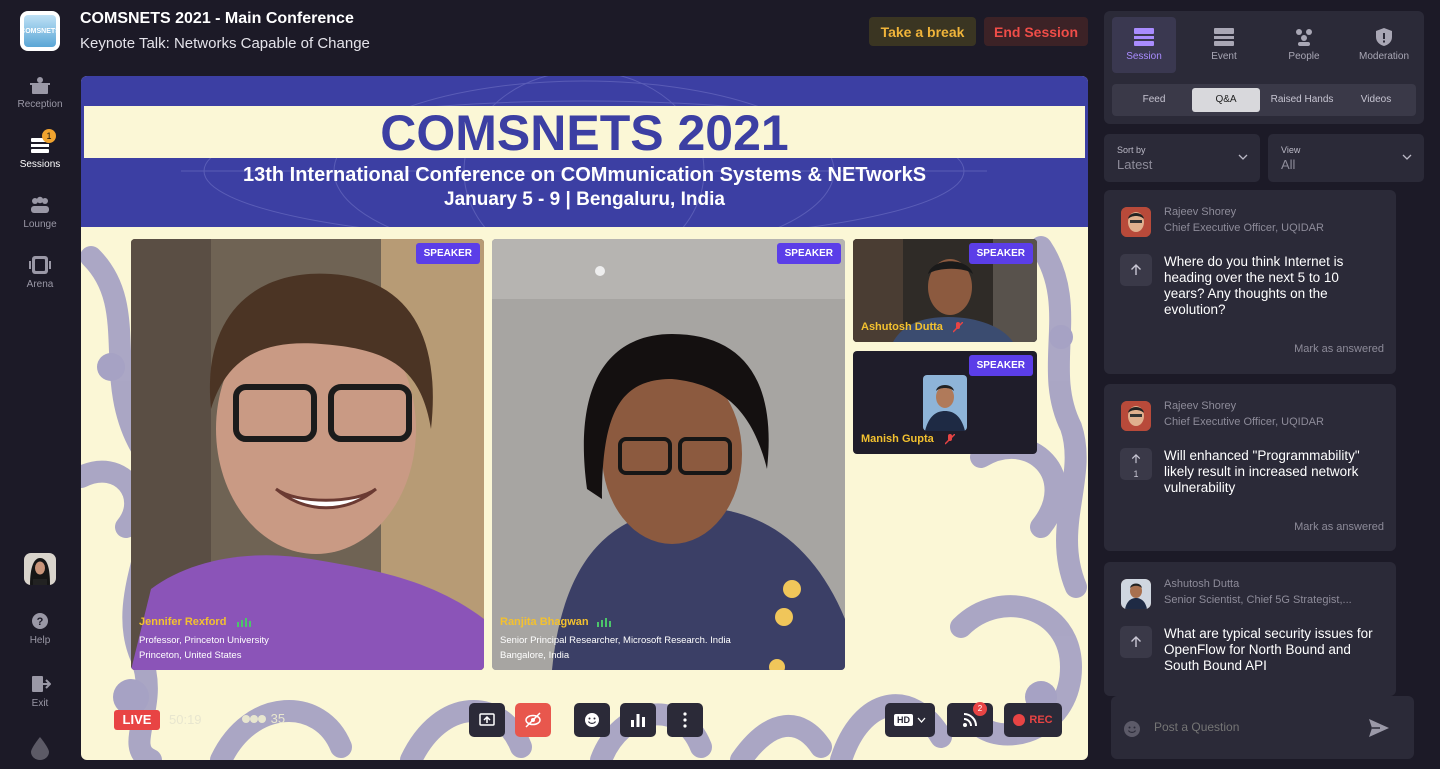 This screenshot has width=1440, height=769. I want to click on tab-people: People, so click(1304, 45).